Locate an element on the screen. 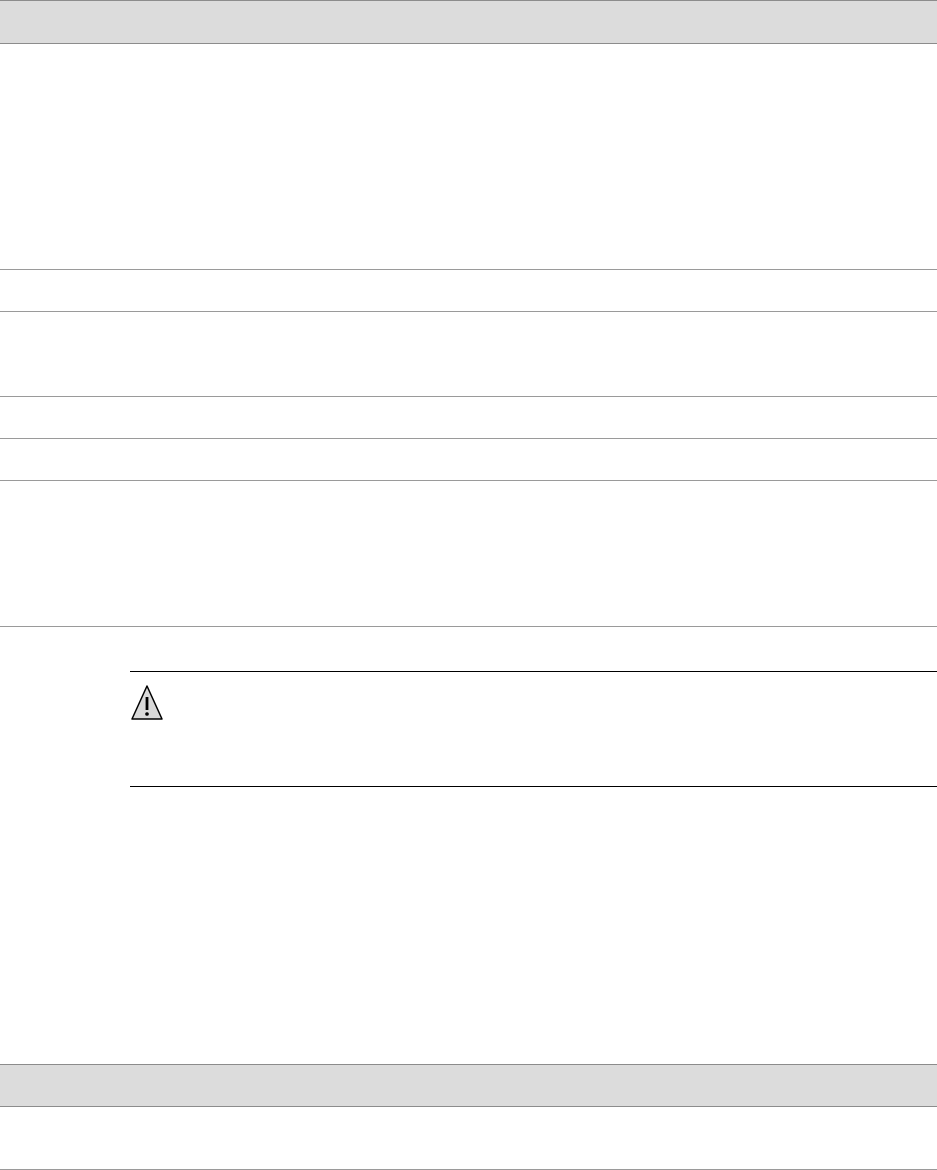 The image size is (937, 1170). caution-bottom-rule is located at coordinates (533, 786).